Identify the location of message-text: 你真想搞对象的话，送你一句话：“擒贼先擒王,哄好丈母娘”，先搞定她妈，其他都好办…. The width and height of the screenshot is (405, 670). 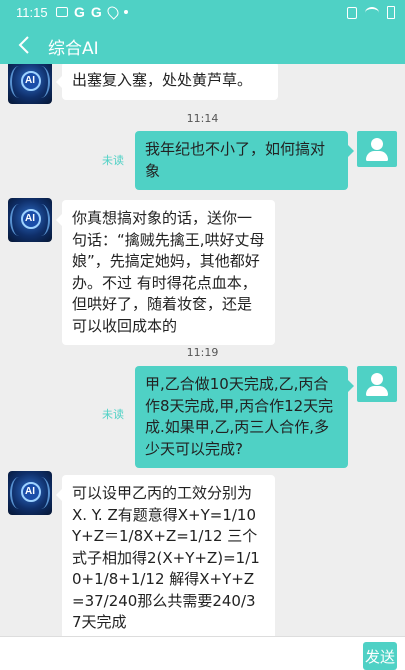
(168, 272).